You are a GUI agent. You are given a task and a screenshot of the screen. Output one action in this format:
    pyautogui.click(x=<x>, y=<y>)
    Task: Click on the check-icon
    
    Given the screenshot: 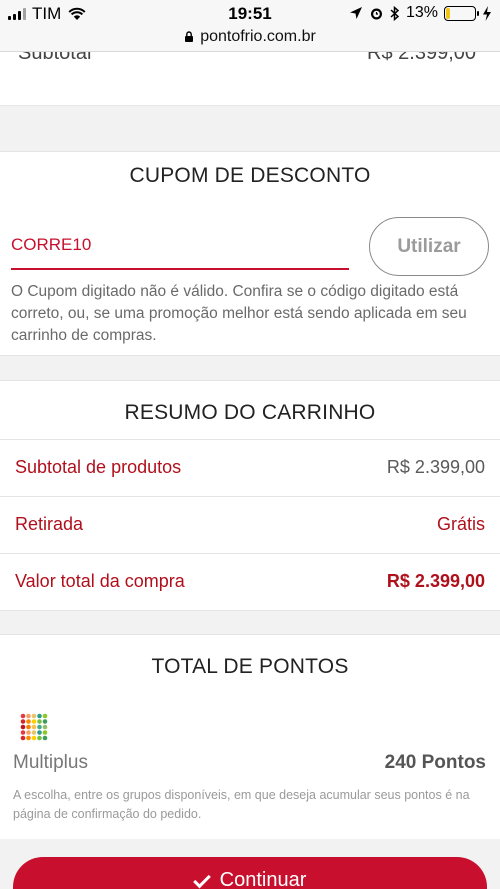 What is the action you would take?
    pyautogui.click(x=201, y=879)
    